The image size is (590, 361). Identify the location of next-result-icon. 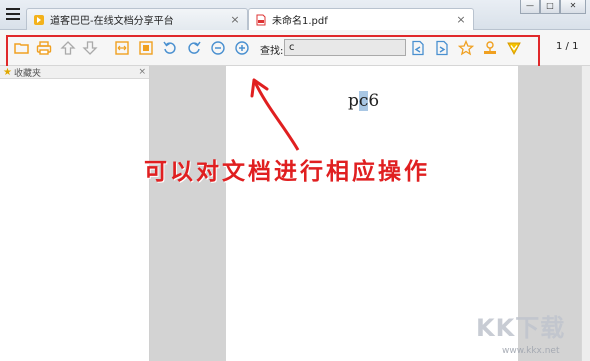
(442, 48).